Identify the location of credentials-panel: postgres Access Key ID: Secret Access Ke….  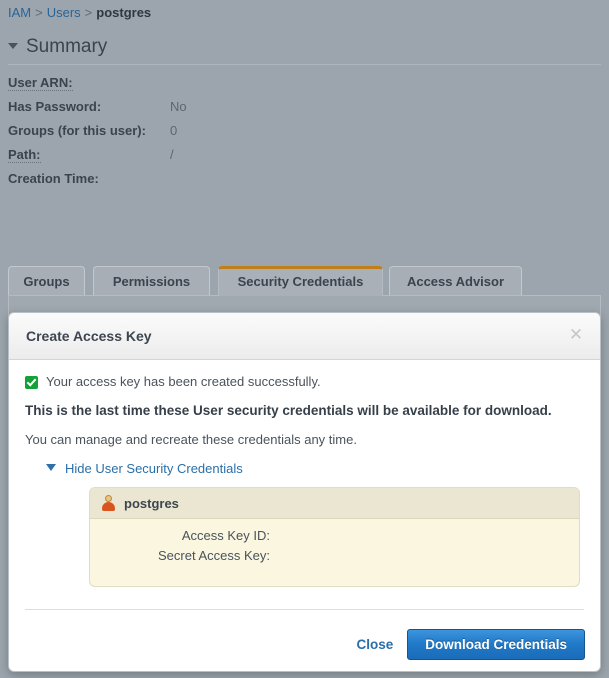
(334, 537).